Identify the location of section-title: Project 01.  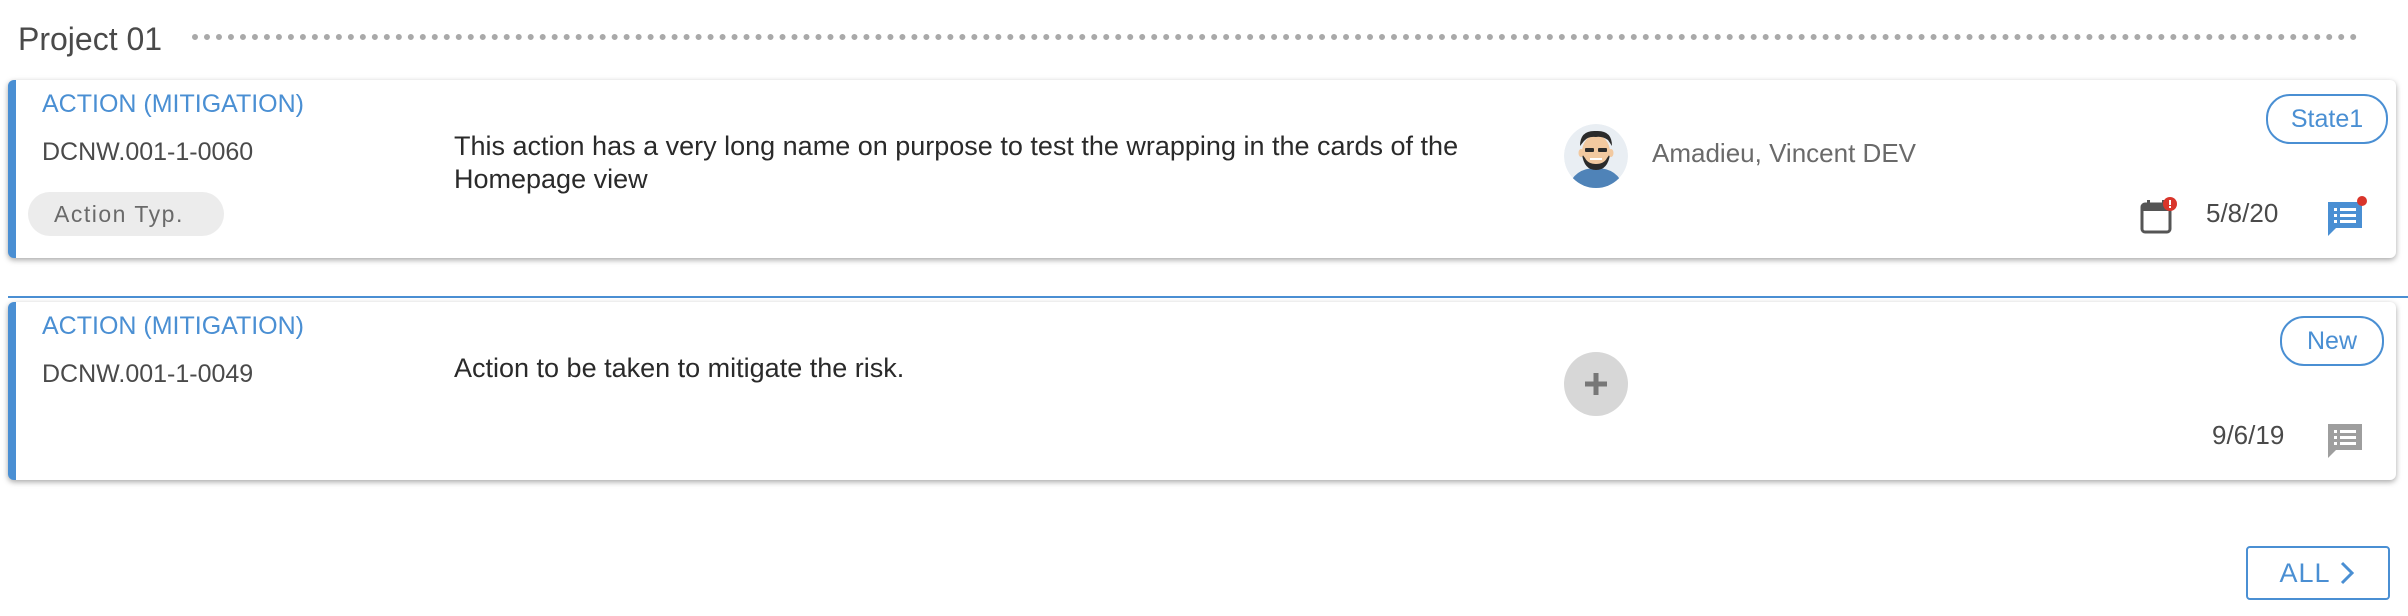
(90, 38).